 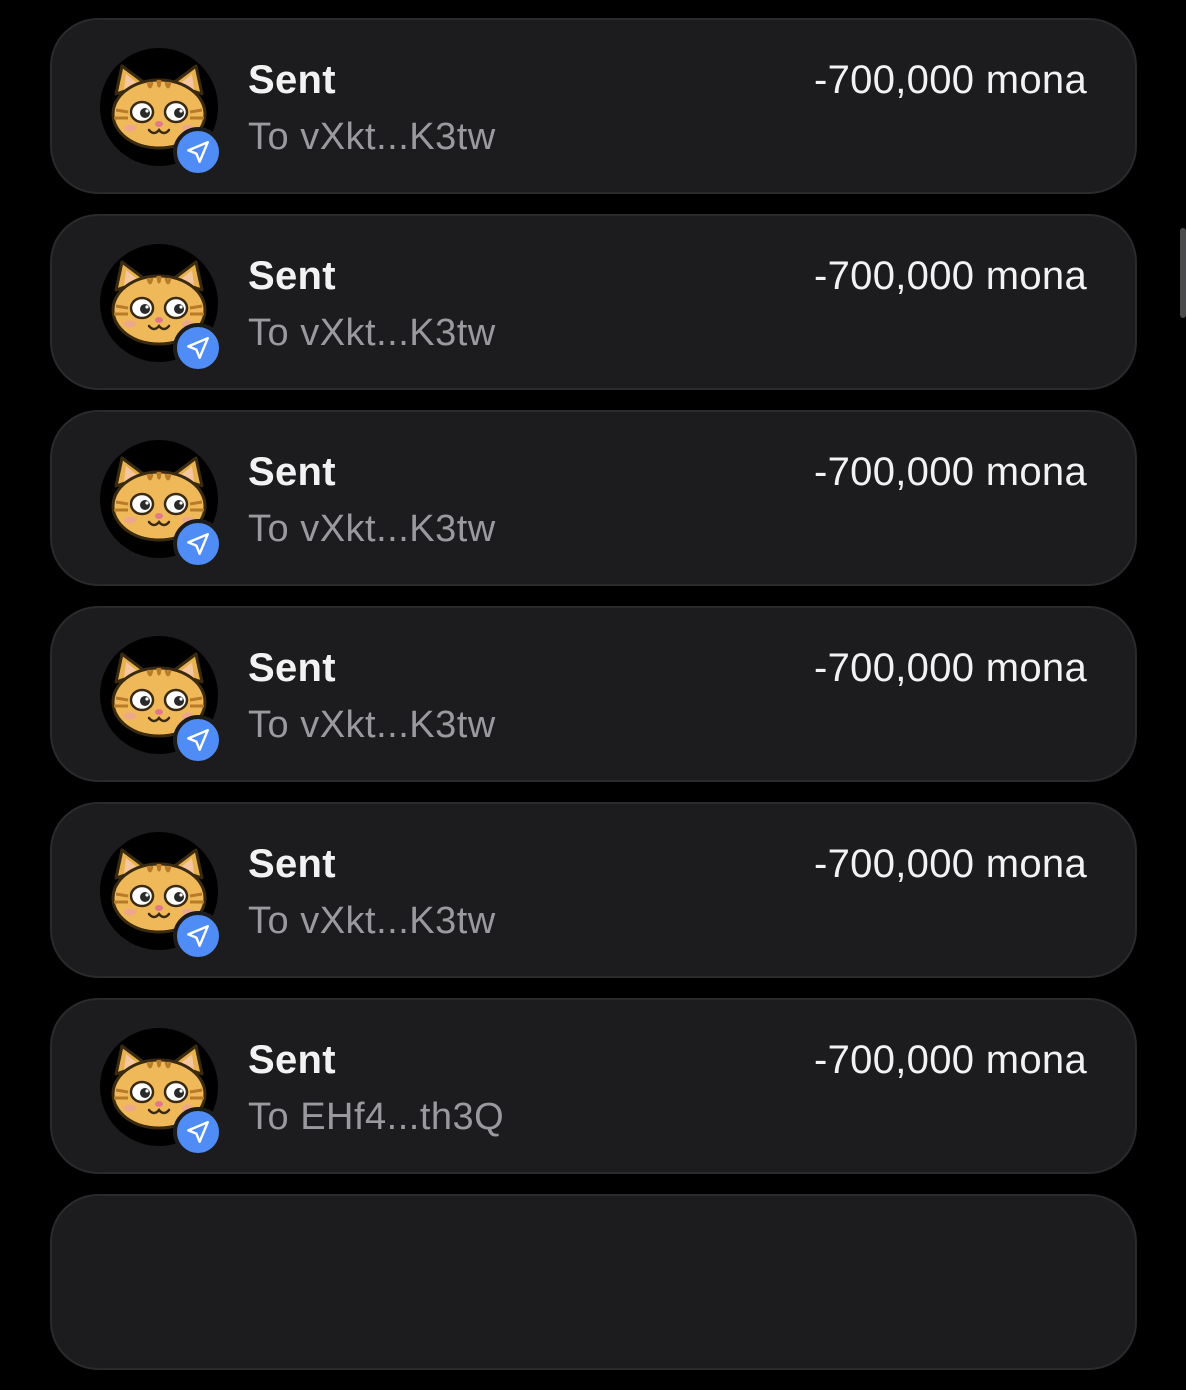 I want to click on transaction-row: Sent To EHf4...th3Q -700,000 mona, so click(x=593, y=1086).